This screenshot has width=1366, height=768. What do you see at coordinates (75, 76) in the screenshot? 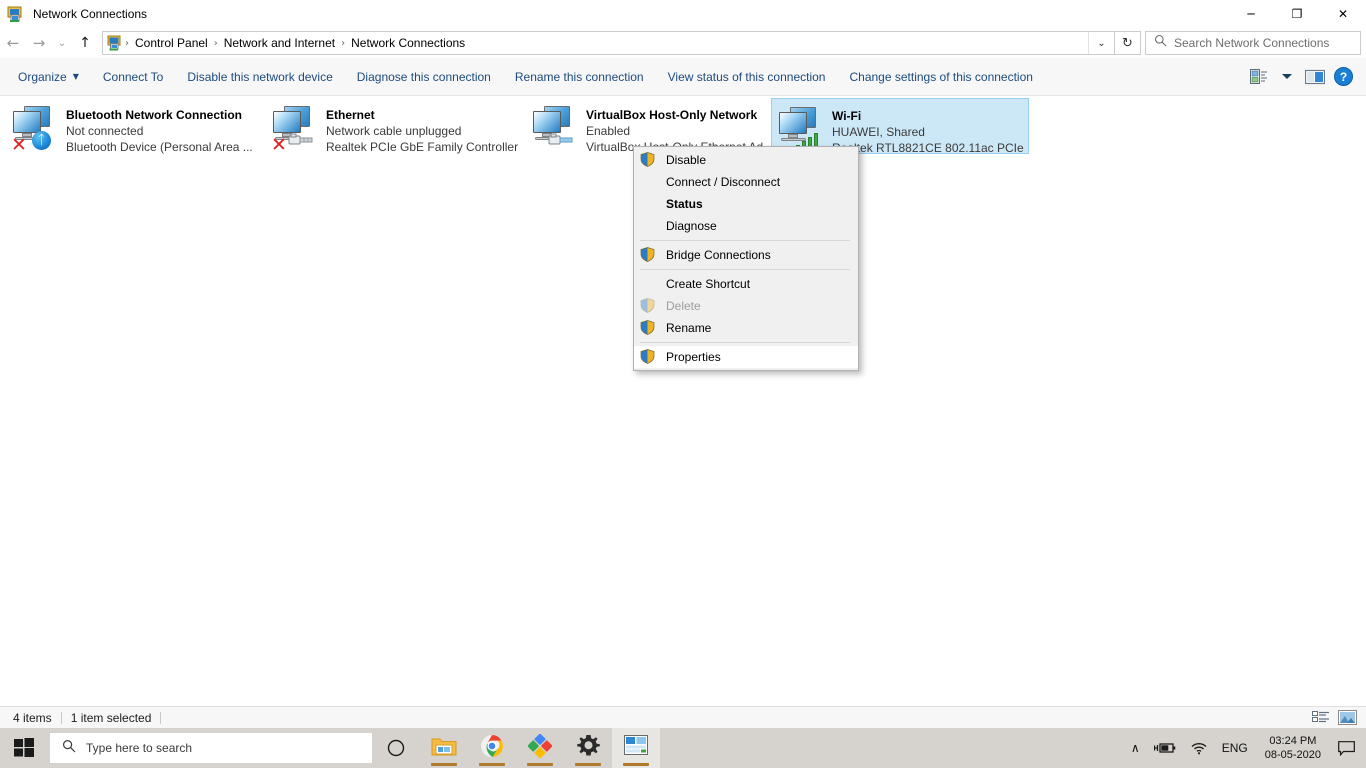
I see `chevron-down-icon: ▼` at bounding box center [75, 76].